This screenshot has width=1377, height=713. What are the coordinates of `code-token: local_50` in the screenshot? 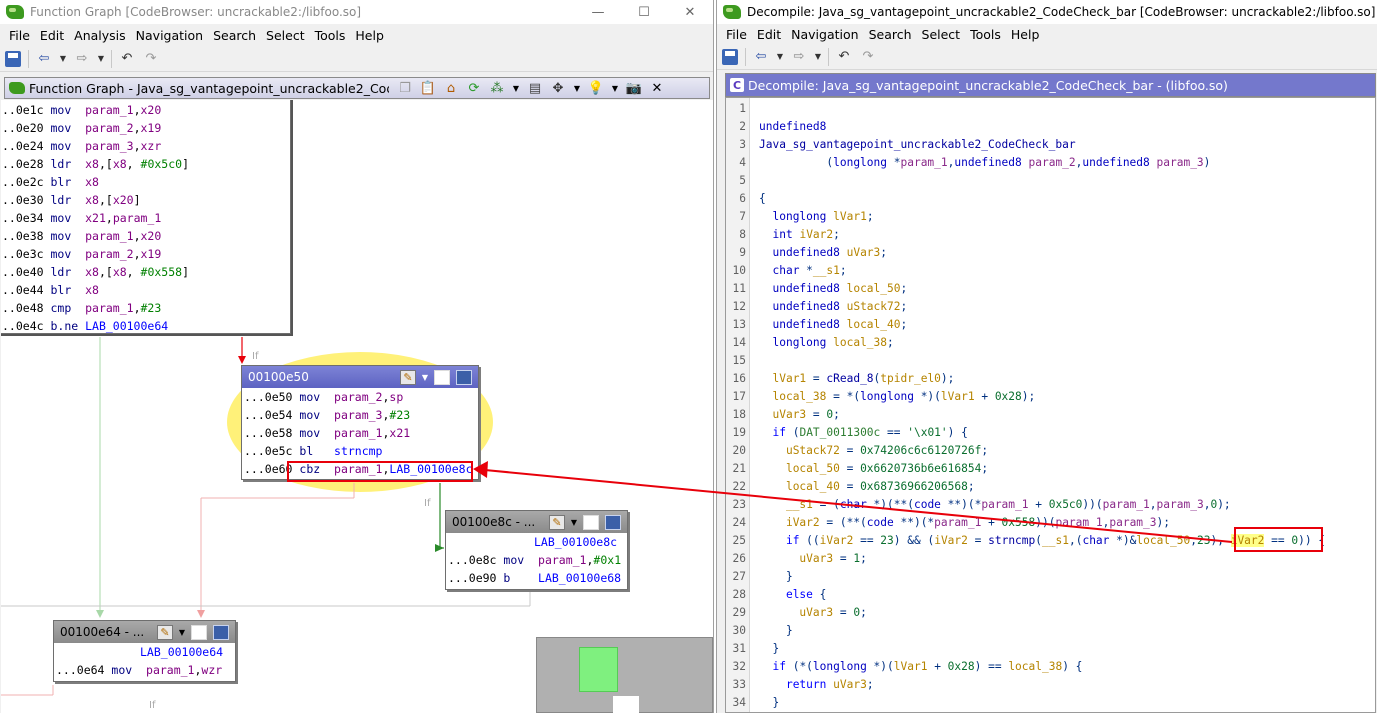 It's located at (1163, 540).